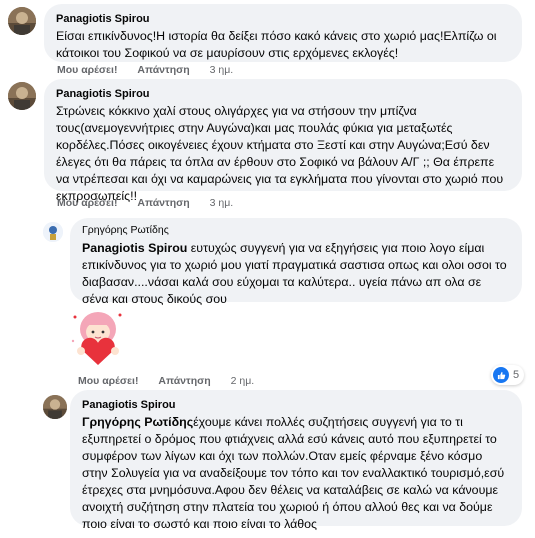 The height and width of the screenshot is (538, 535). I want to click on mention-link: Γρηγόρης Ρωτίδης, so click(137, 422).